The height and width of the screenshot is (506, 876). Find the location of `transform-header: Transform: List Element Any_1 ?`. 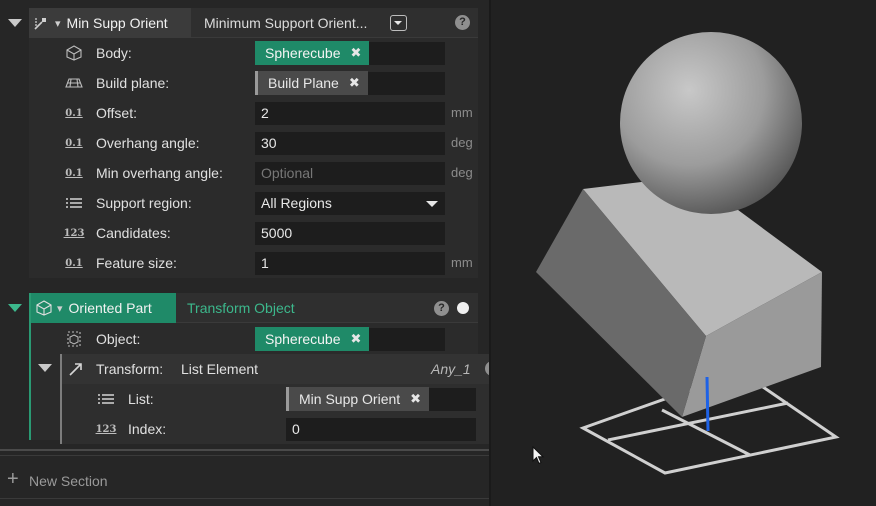

transform-header: Transform: List Element Any_1 ? is located at coordinates (286, 369).